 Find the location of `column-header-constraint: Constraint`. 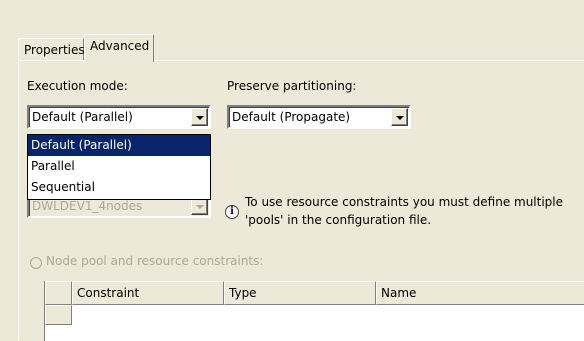

column-header-constraint: Constraint is located at coordinates (148, 293).